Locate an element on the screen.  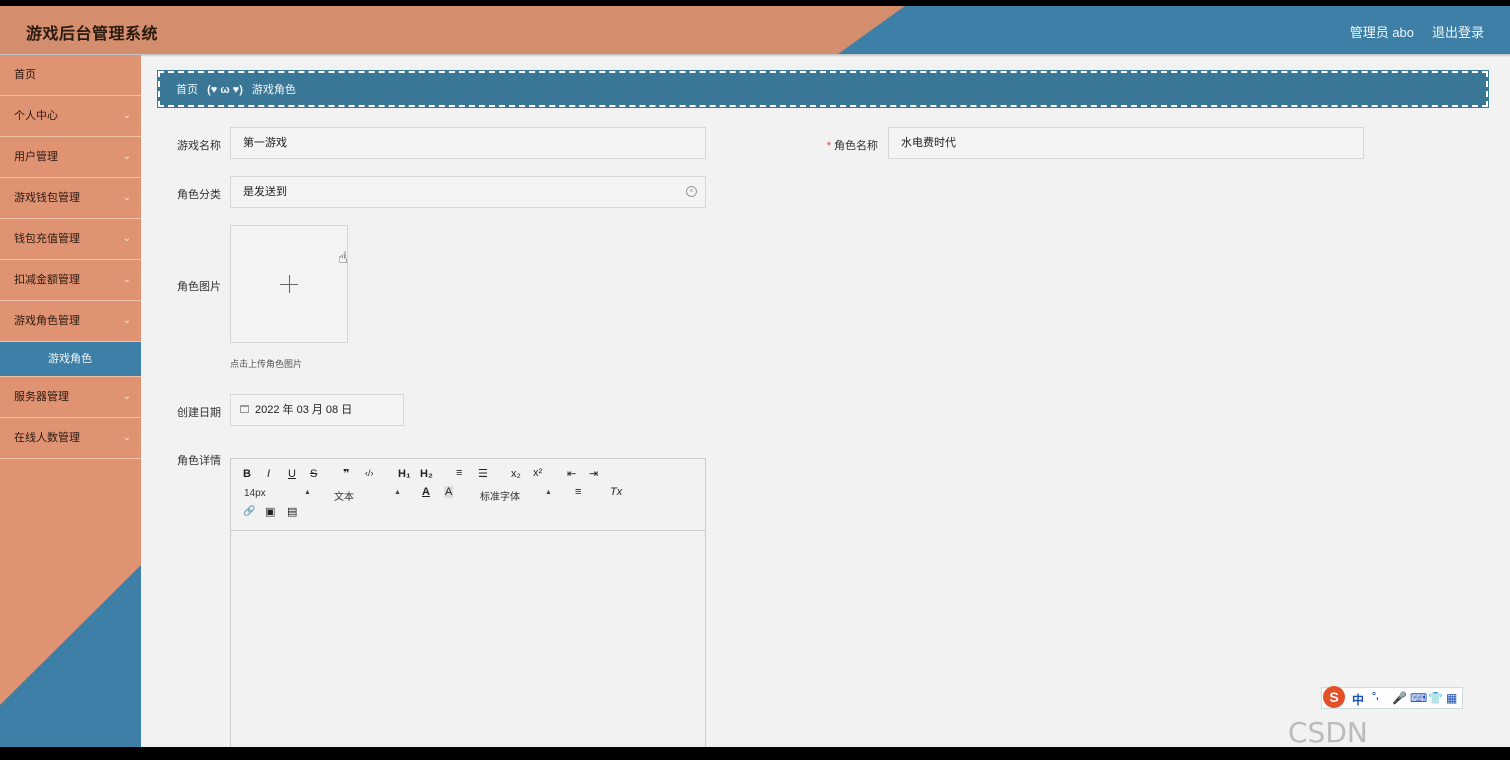
text-type-select: 文本 ▲ is located at coordinates (369, 495).